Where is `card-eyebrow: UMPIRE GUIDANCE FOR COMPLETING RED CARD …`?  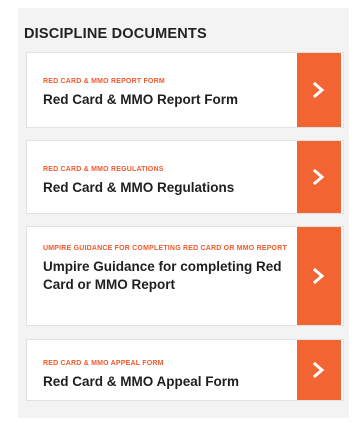 card-eyebrow: UMPIRE GUIDANCE FOR COMPLETING RED CARD … is located at coordinates (165, 248).